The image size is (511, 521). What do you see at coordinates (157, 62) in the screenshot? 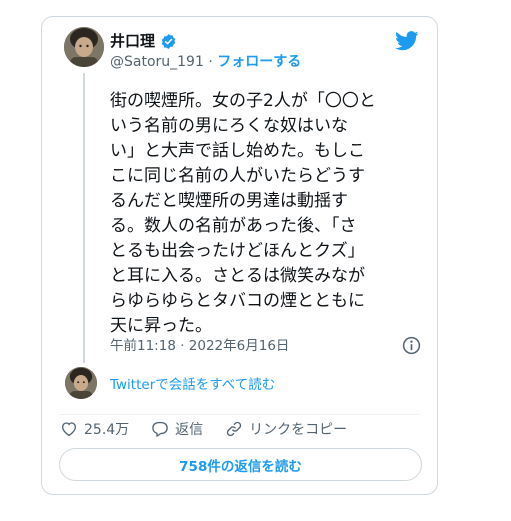
I see `author-handle: @Satoru_191` at bounding box center [157, 62].